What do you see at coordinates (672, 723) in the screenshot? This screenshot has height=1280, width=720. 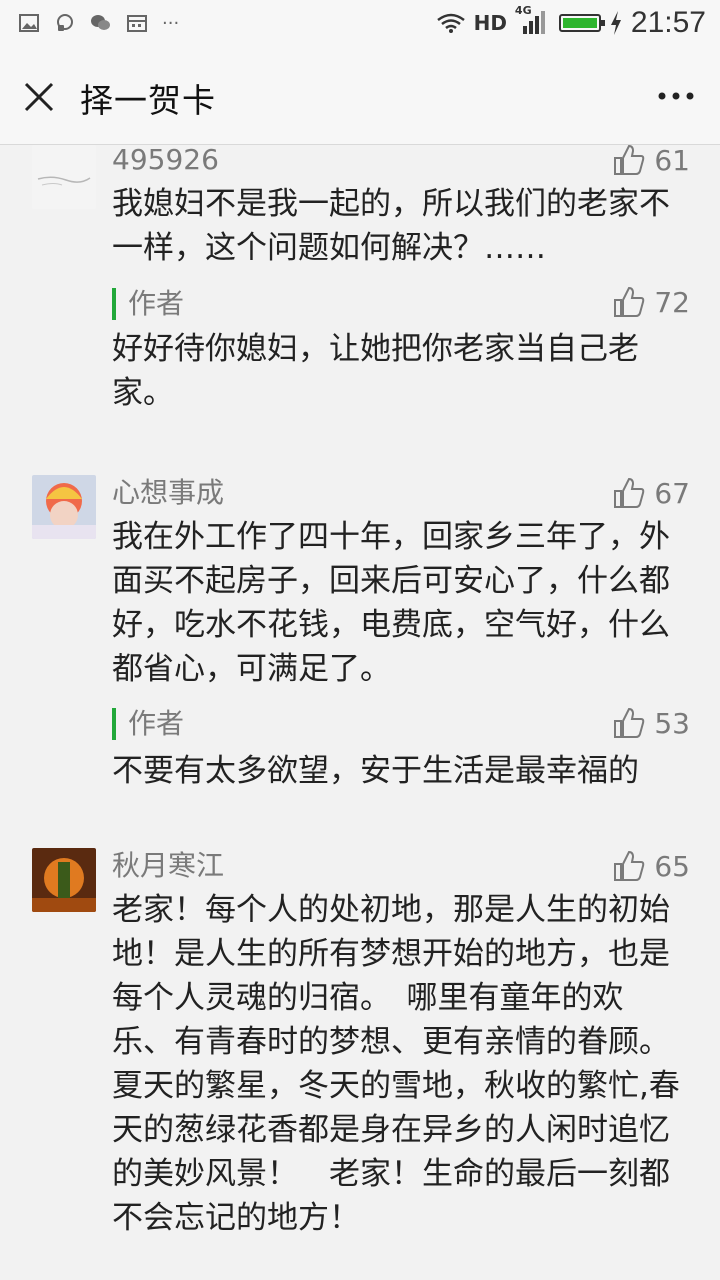 I see `like-count: 53` at bounding box center [672, 723].